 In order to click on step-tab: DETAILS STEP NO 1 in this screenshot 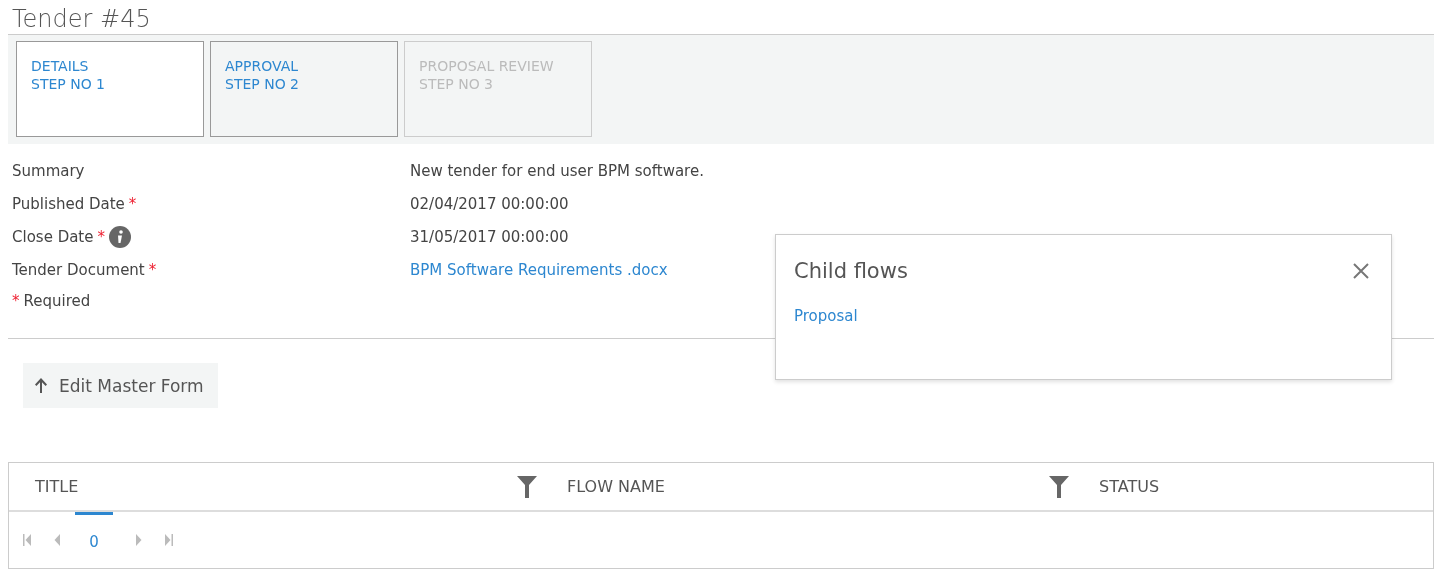, I will do `click(110, 89)`.